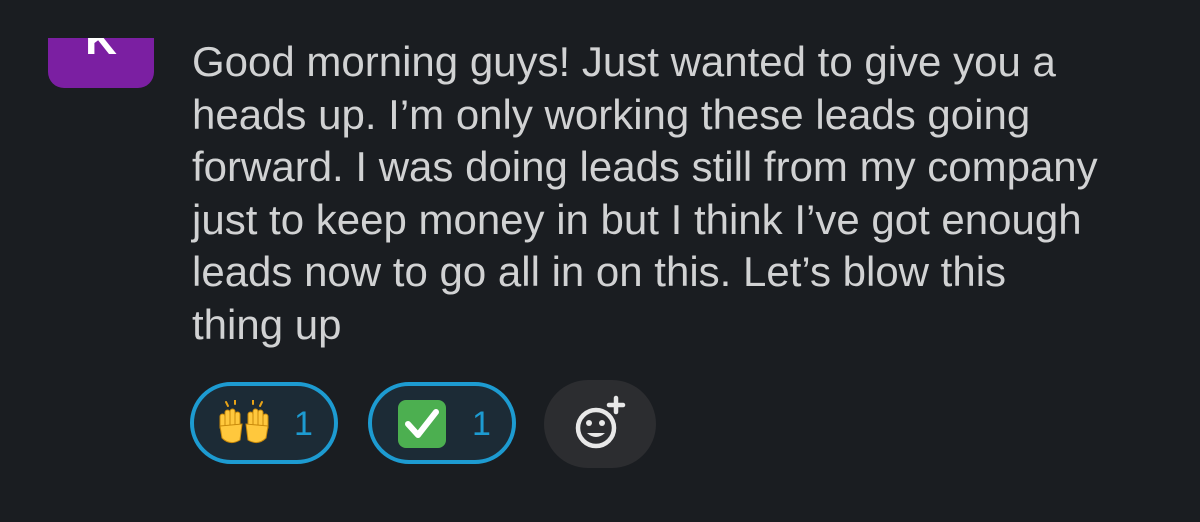 The height and width of the screenshot is (522, 1200). I want to click on reaction-white-check-mark: 1, so click(442, 423).